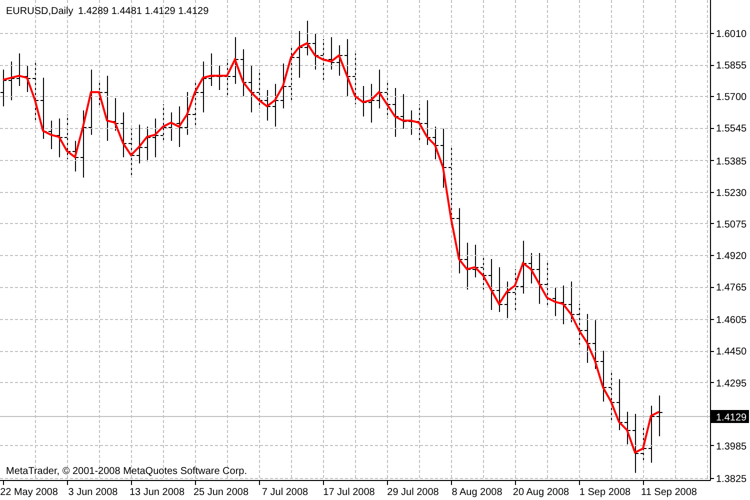 The height and width of the screenshot is (500, 750). What do you see at coordinates (143, 11) in the screenshot?
I see `ohlc-values: 1.4289 1.4481 1.4129 1.4129` at bounding box center [143, 11].